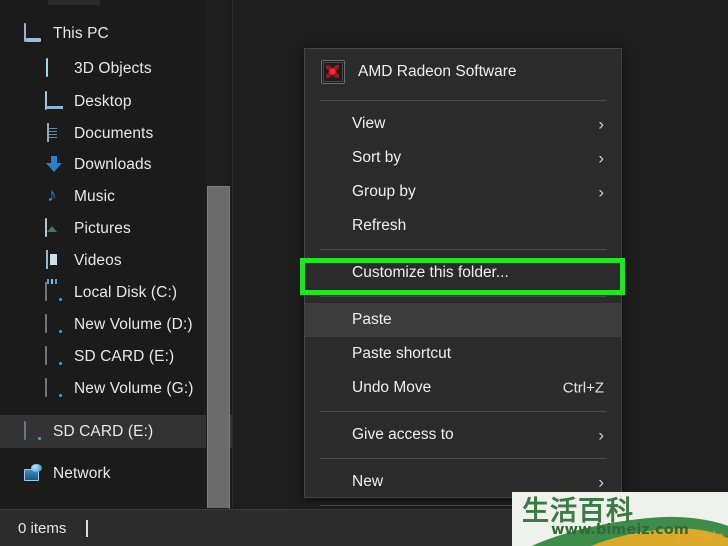  What do you see at coordinates (103, 101) in the screenshot?
I see `sidebar-item-label: Desktop` at bounding box center [103, 101].